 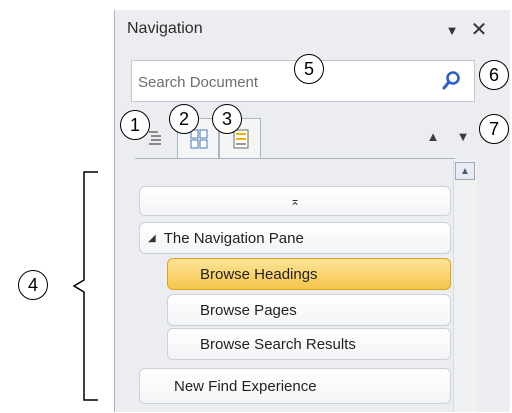 I want to click on heading-label: The Navigation Pane, so click(x=233, y=238).